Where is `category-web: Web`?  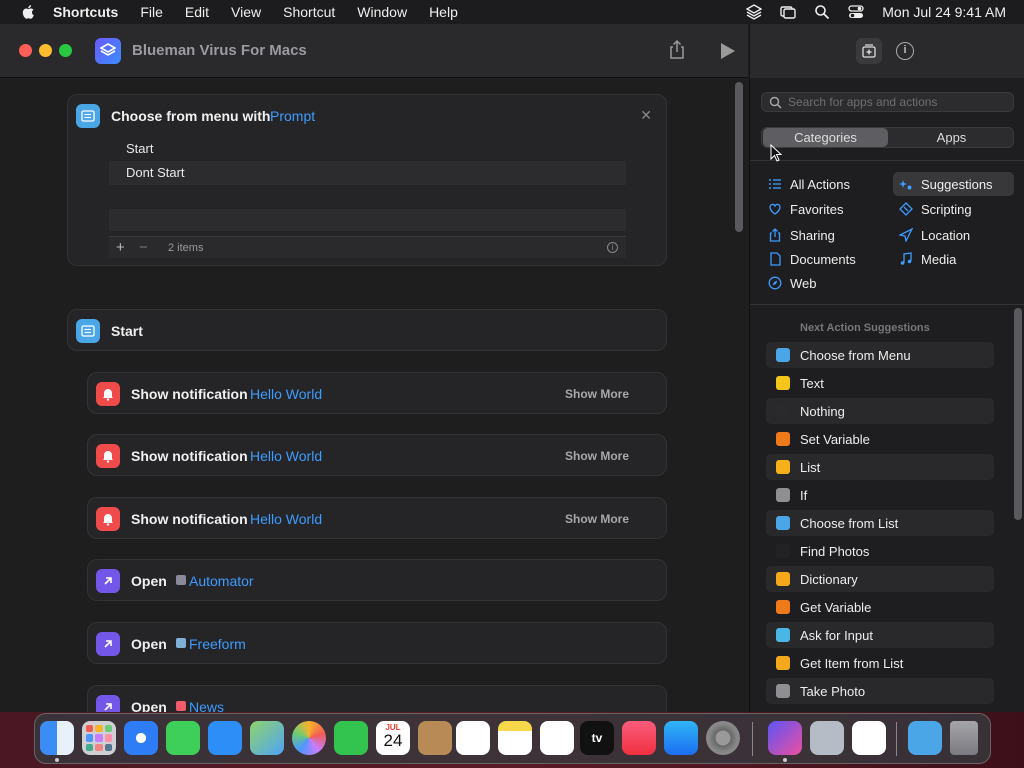 category-web: Web is located at coordinates (822, 283).